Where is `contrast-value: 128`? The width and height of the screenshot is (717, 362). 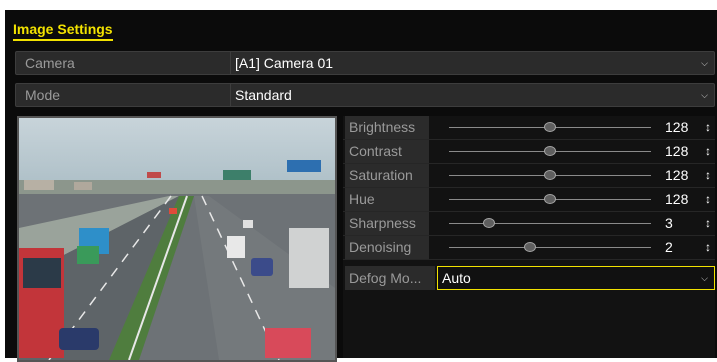
contrast-value: 128 is located at coordinates (676, 151).